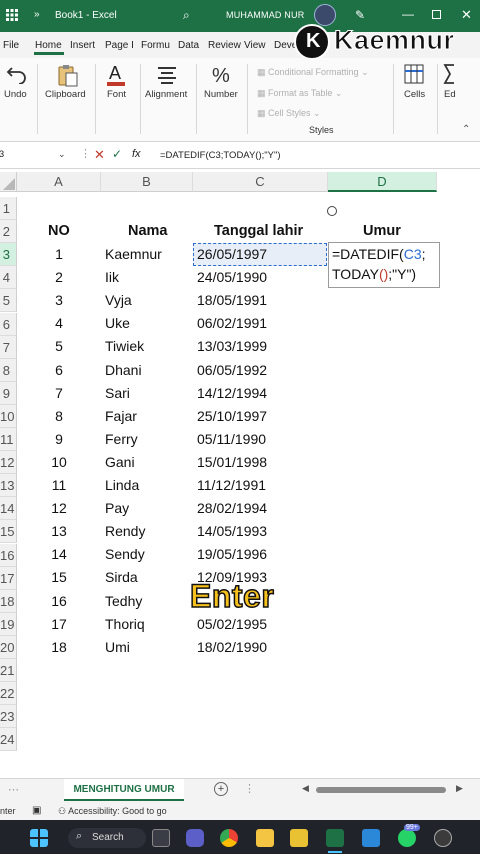 This screenshot has width=480, height=854. What do you see at coordinates (186, 15) in the screenshot?
I see `search-icon: ⌕` at bounding box center [186, 15].